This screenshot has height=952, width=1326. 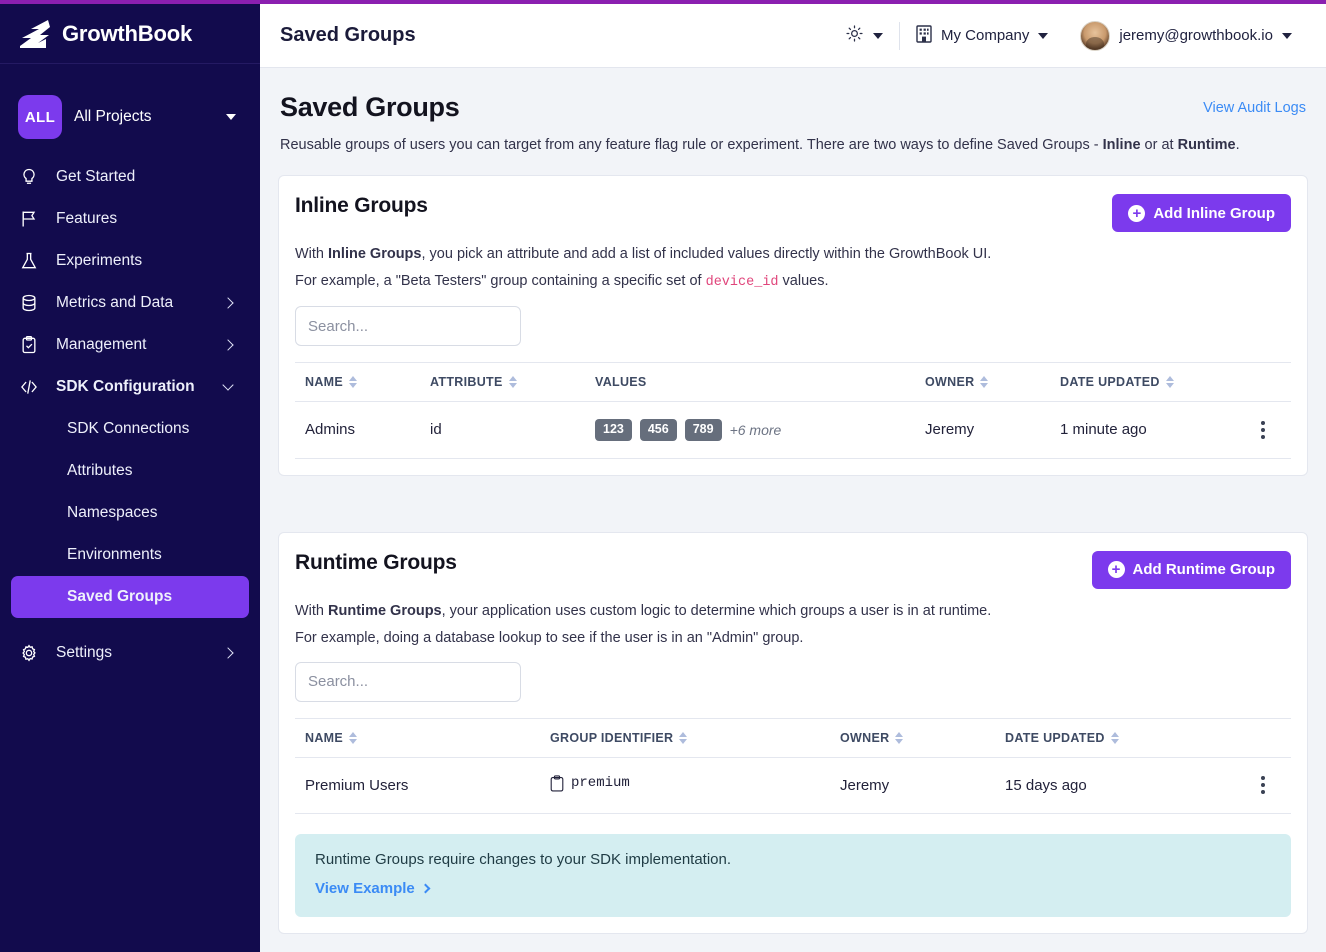 I want to click on sidebar-item-get-started: Get Started, so click(x=130, y=177).